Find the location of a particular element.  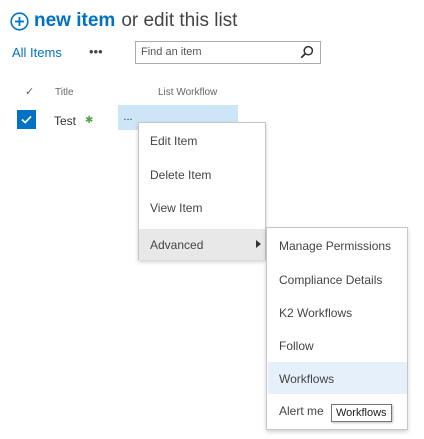

more-views-button: ••• is located at coordinates (96, 51).